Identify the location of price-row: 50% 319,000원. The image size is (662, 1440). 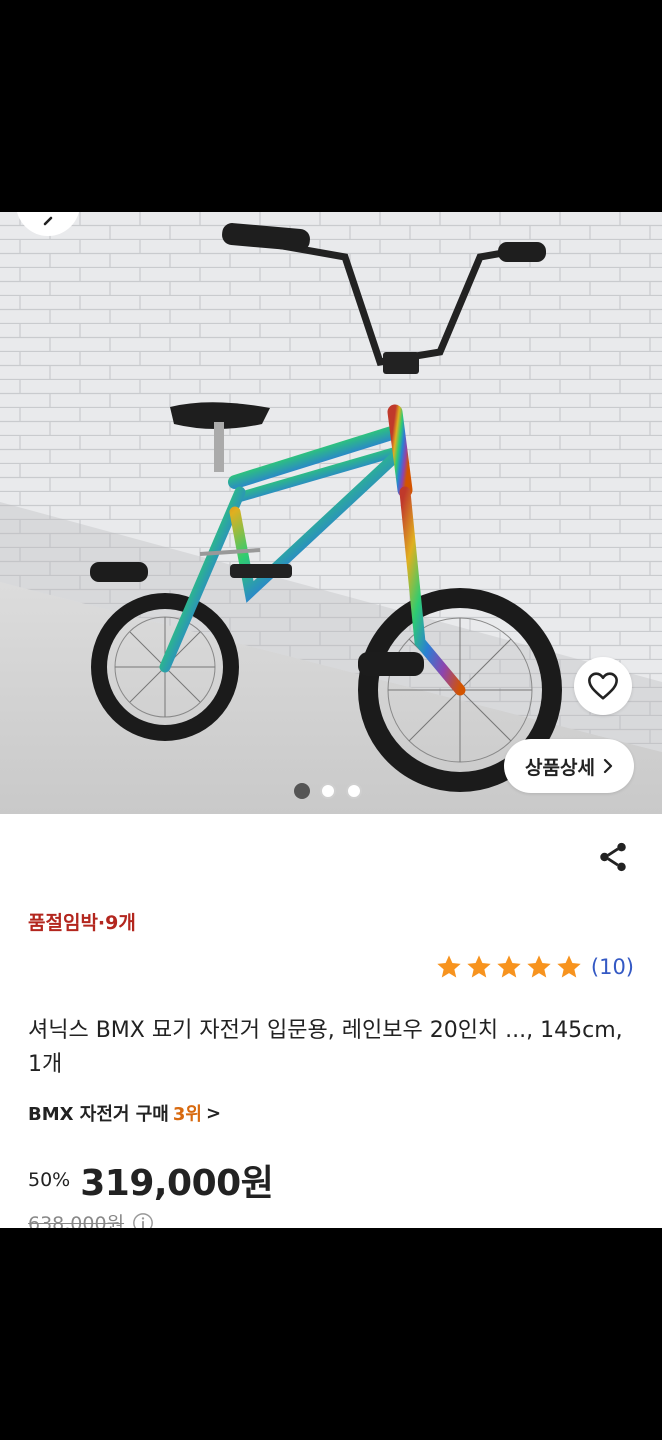
(151, 1180).